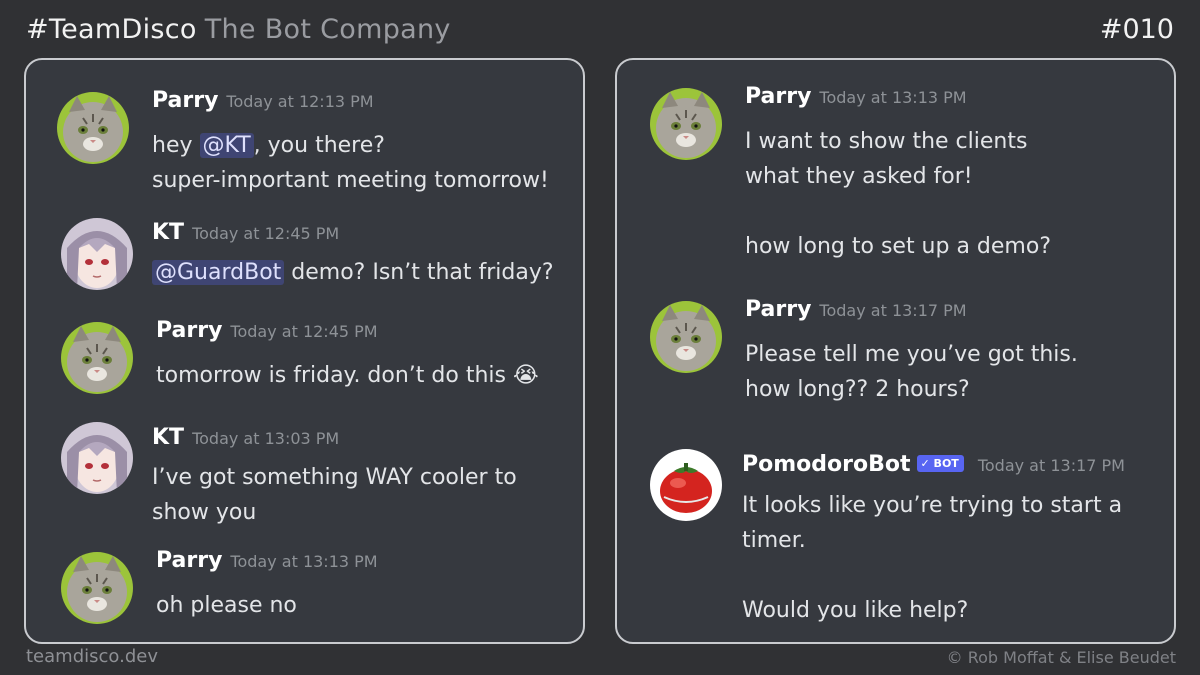  What do you see at coordinates (331, 375) in the screenshot?
I see `message-text: tomorrow is friday. don’t do this` at bounding box center [331, 375].